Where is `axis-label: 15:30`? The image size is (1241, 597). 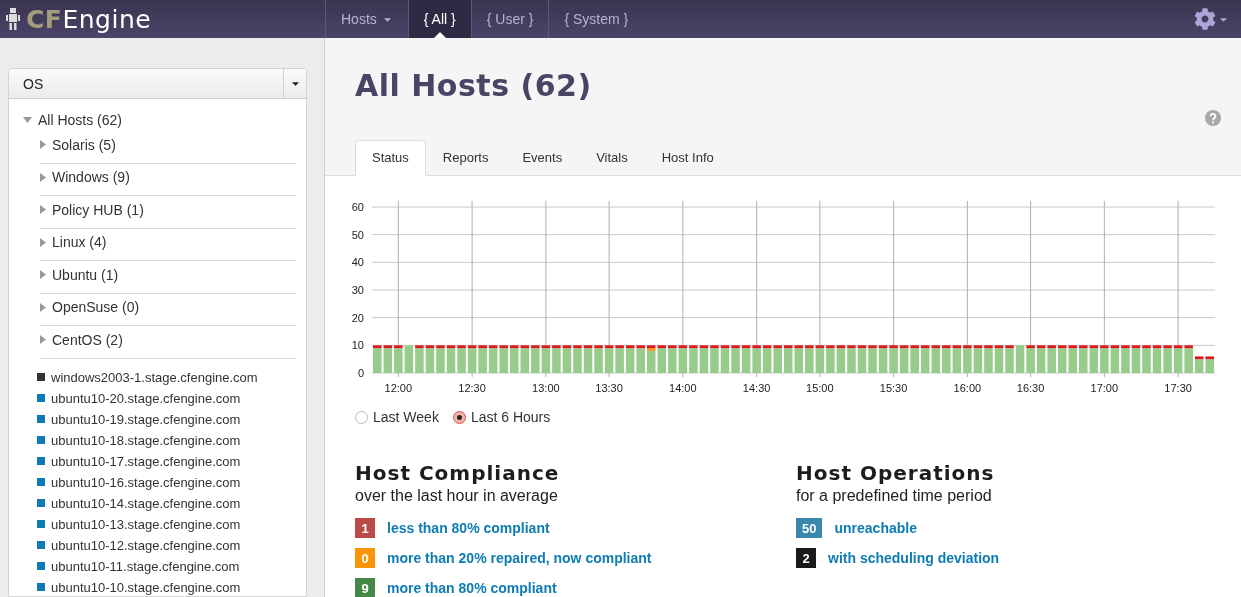 axis-label: 15:30 is located at coordinates (893, 388).